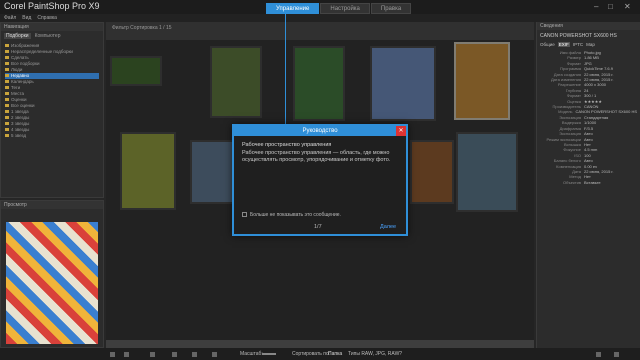 The image size is (640, 360). Describe the element at coordinates (320, 18) in the screenshot. I see `menu-bar: Файл Вид Справка` at that location.